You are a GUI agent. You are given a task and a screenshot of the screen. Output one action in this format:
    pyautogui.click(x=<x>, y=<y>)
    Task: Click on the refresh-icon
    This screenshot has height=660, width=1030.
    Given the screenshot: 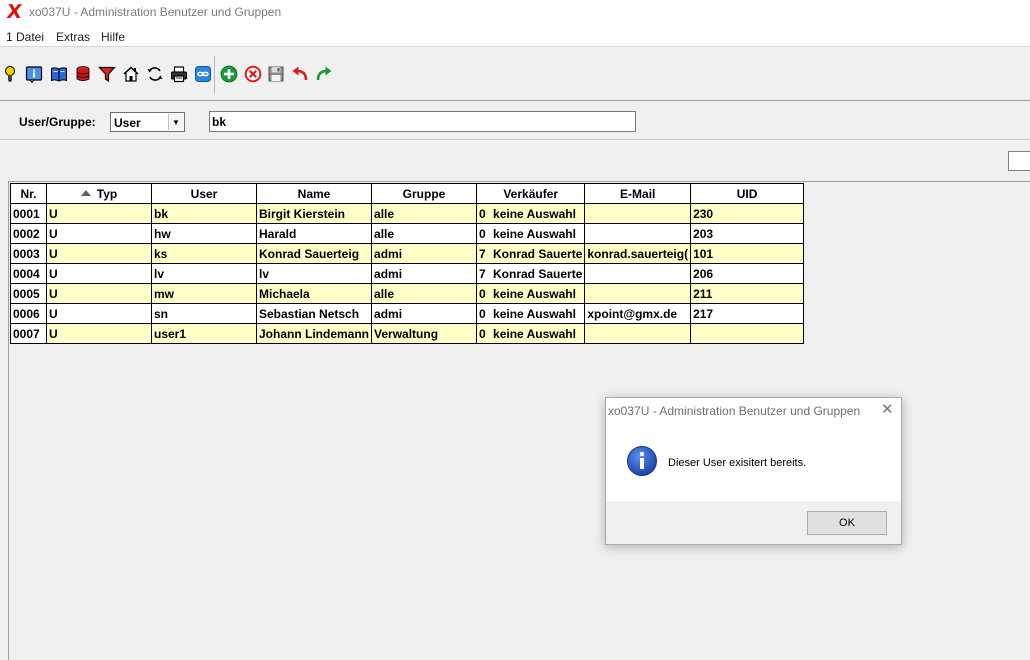 What is the action you would take?
    pyautogui.click(x=155, y=74)
    